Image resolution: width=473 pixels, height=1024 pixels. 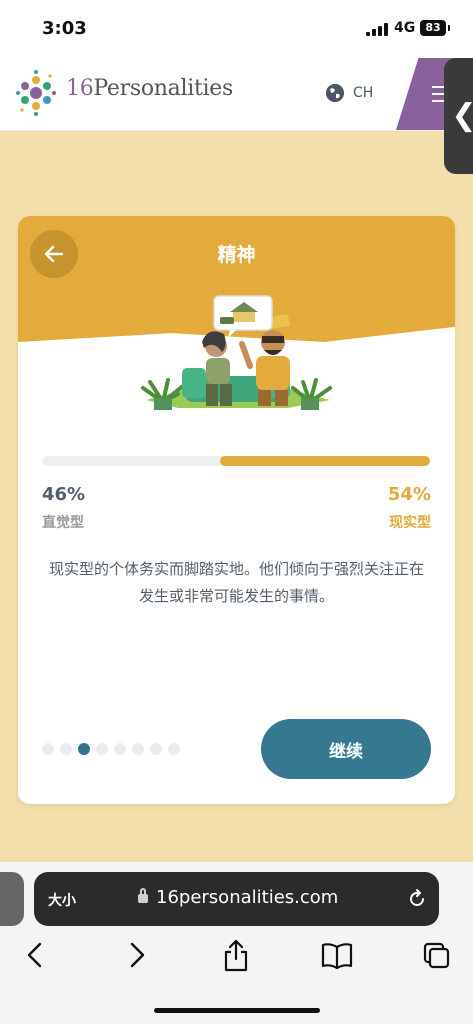 I want to click on address-bar: 大小 16personalities.com, so click(x=236, y=899).